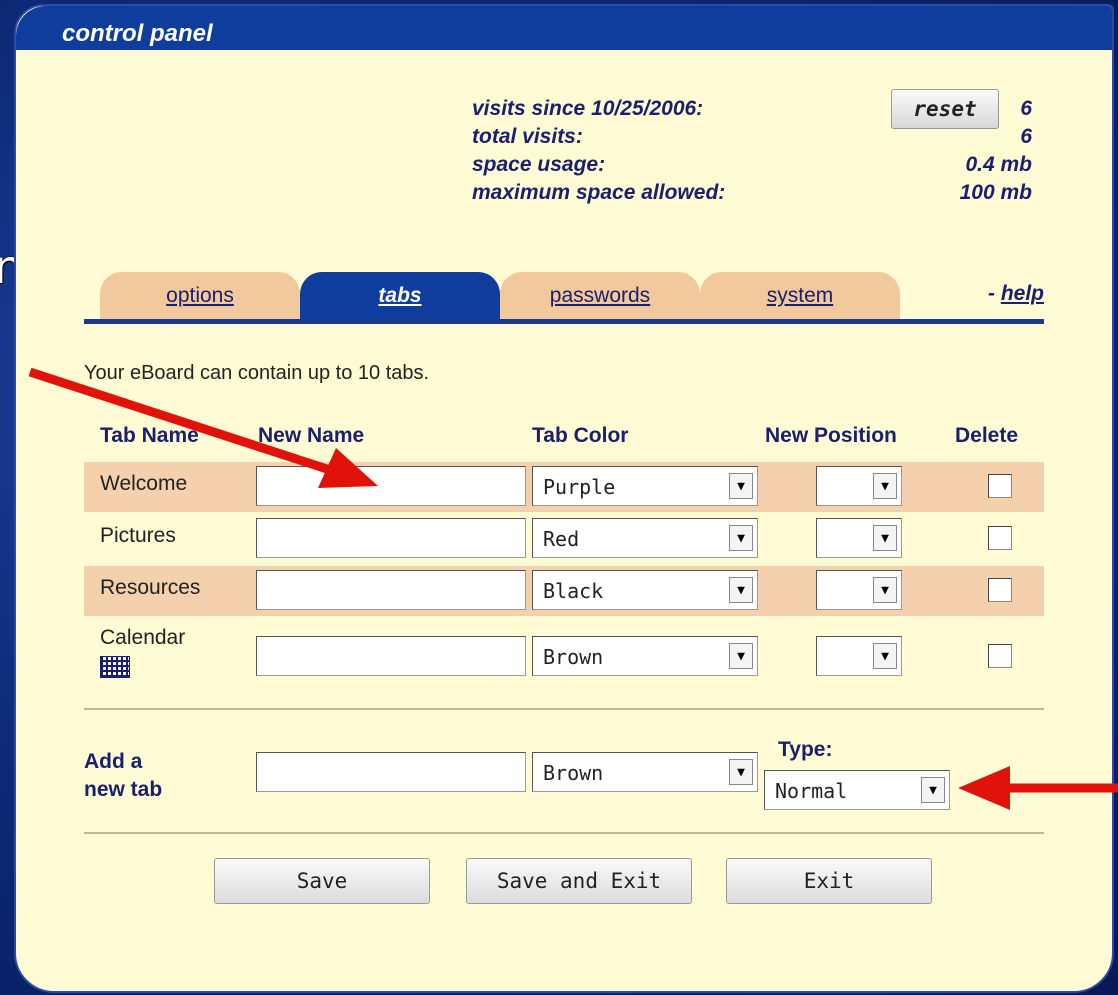 The image size is (1118, 995). I want to click on tab-color-select: Red ▼, so click(645, 538).